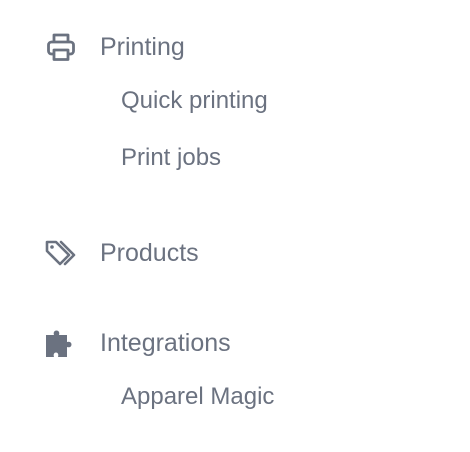 This screenshot has height=452, width=470. I want to click on sidebar-item-integrations: Integrations, so click(137, 343).